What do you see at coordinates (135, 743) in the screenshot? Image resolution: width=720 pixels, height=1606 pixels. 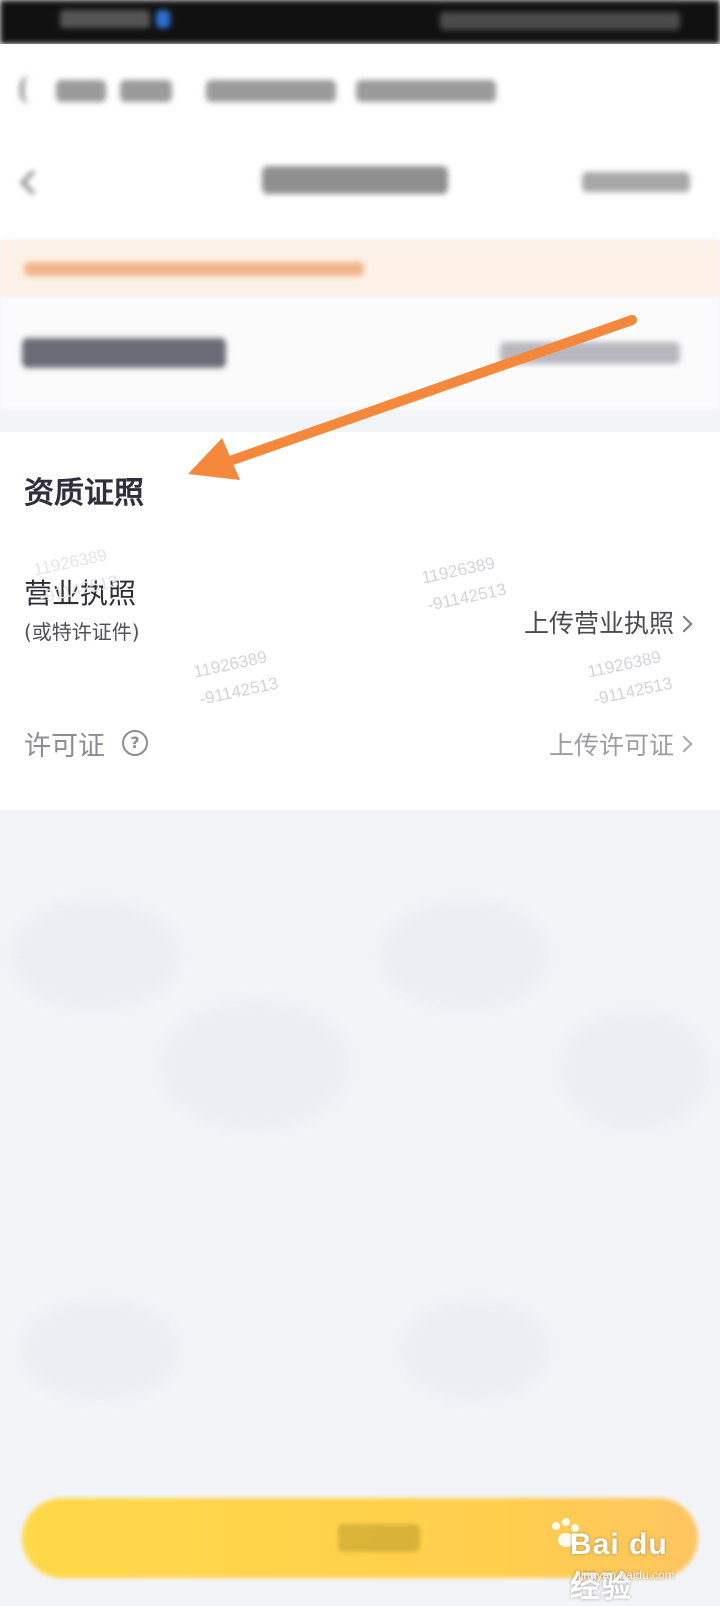 I see `help-icon: ?` at bounding box center [135, 743].